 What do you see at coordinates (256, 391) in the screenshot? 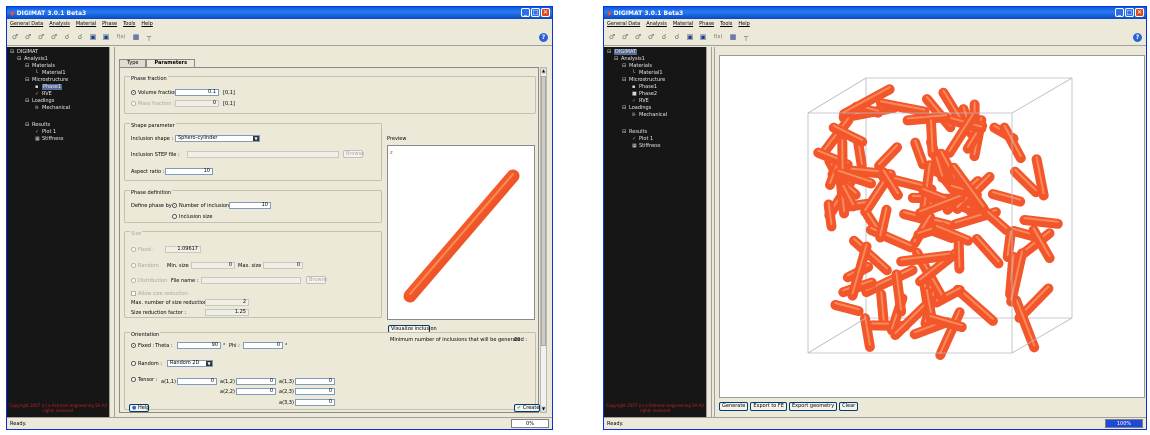
I see `a22-input: 0` at bounding box center [256, 391].